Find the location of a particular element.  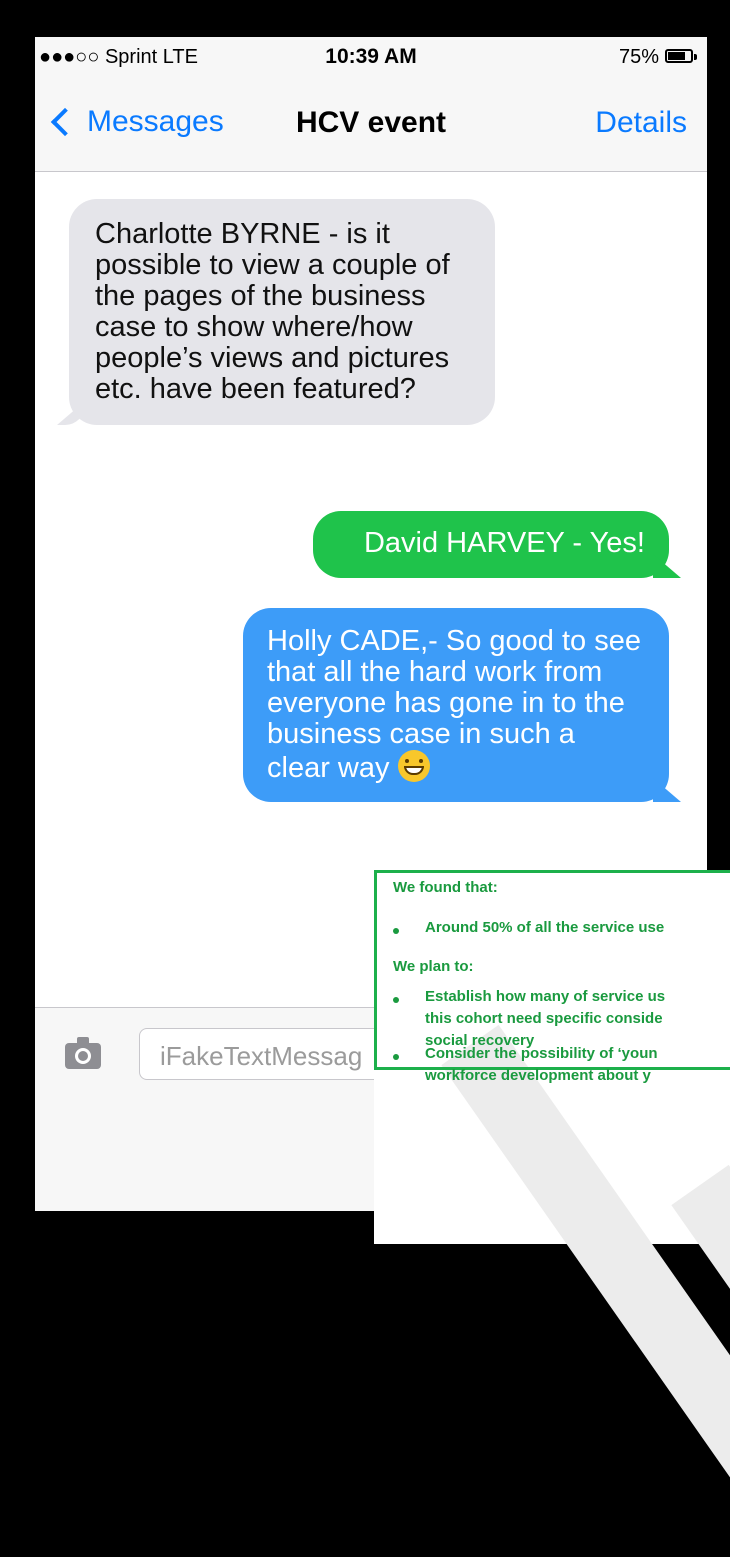

battery-tip-icon is located at coordinates (695, 57).